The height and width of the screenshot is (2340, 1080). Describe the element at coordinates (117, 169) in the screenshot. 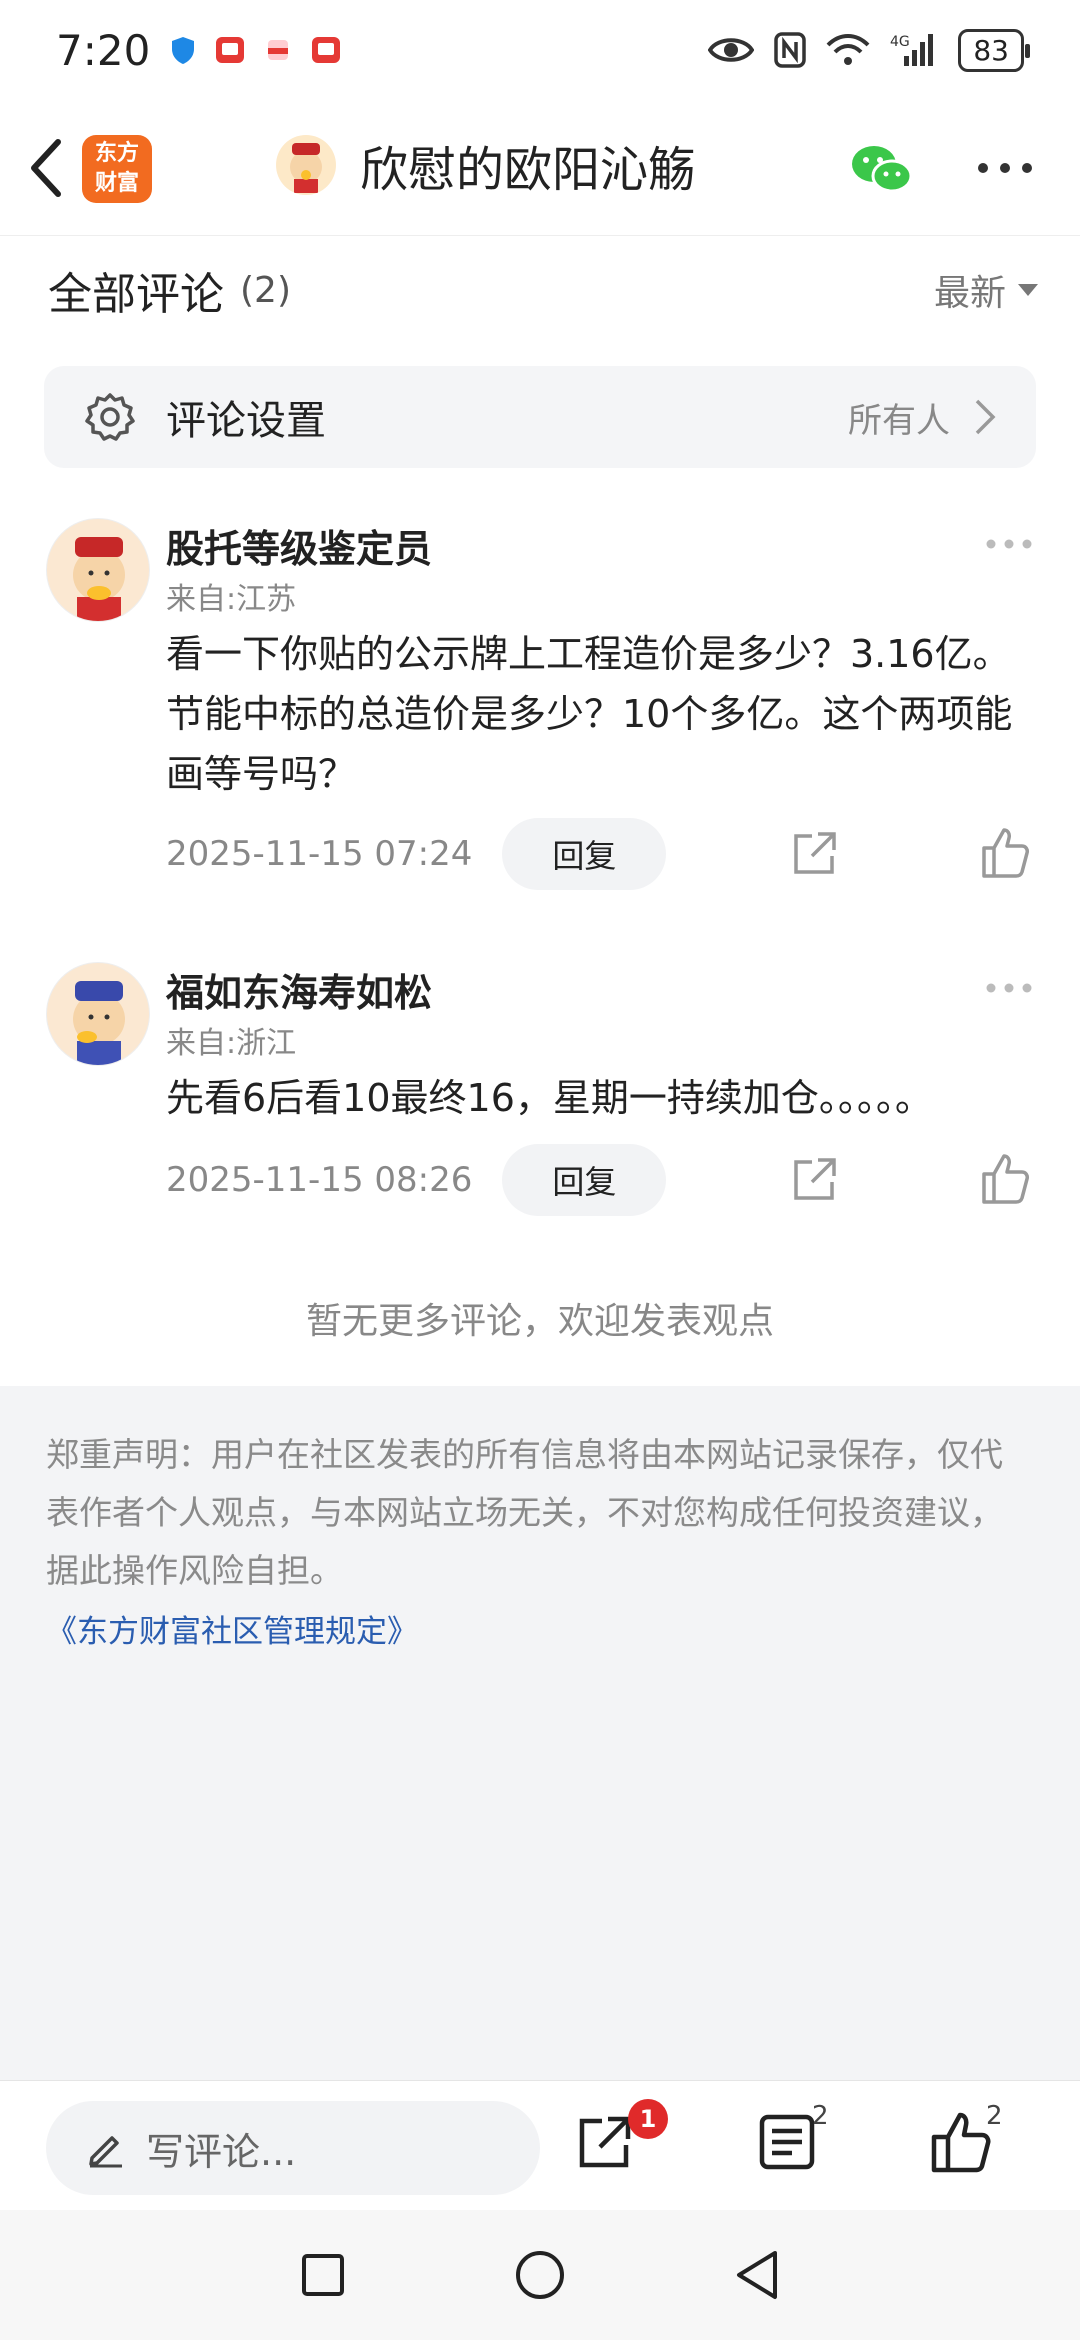

I see `app-logo: 东方 财富` at that location.